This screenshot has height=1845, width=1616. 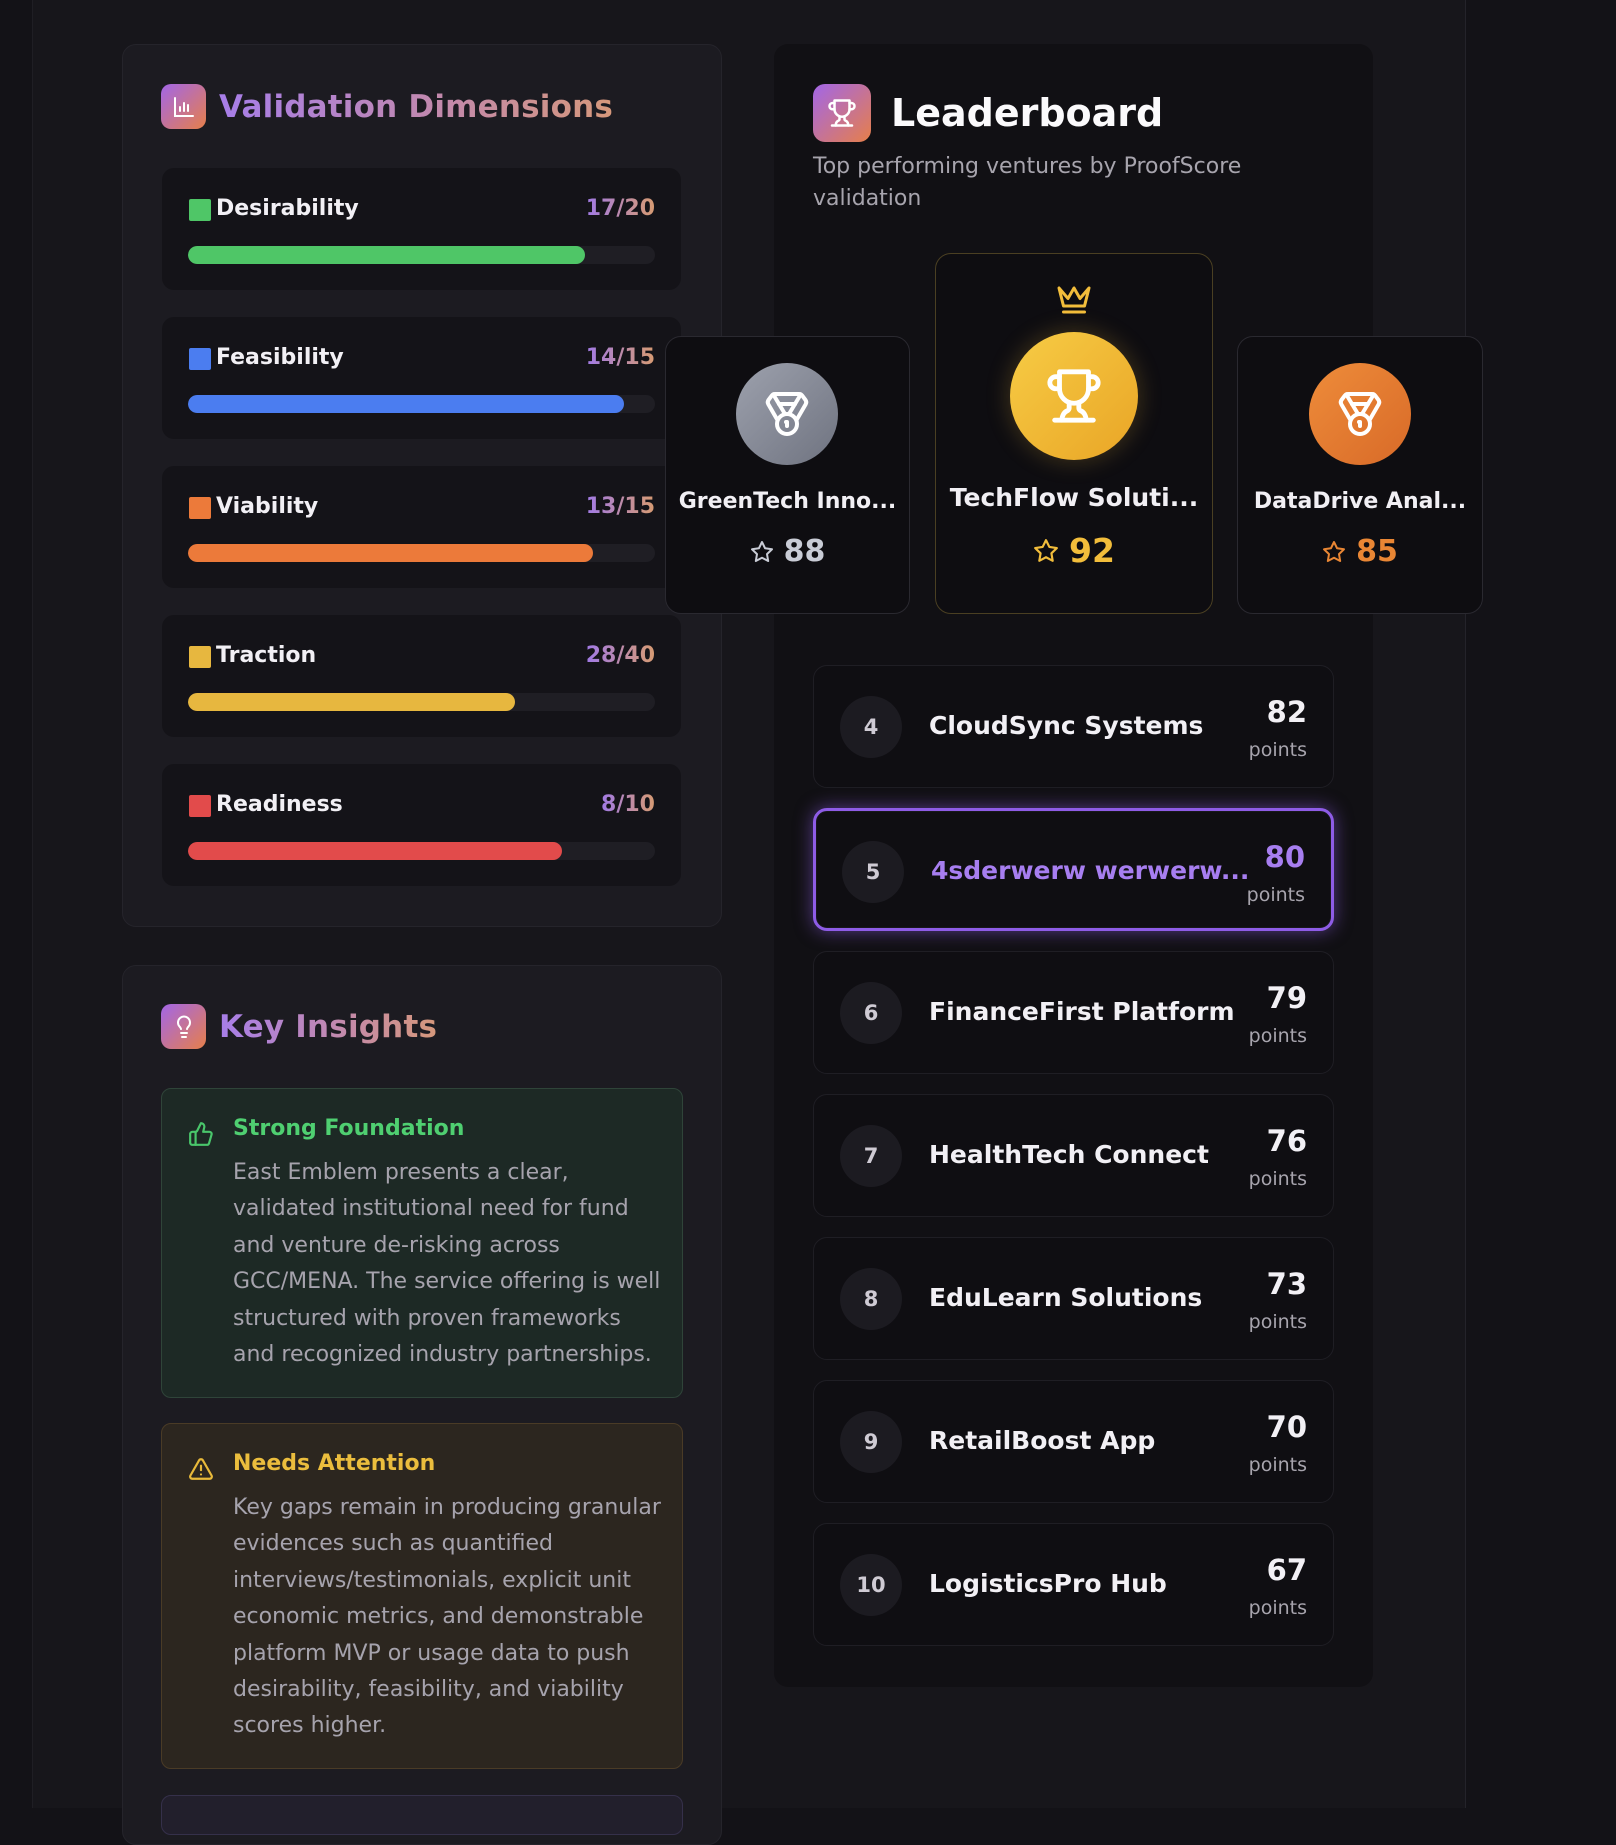 What do you see at coordinates (1286, 712) in the screenshot?
I see `venture-score: 82` at bounding box center [1286, 712].